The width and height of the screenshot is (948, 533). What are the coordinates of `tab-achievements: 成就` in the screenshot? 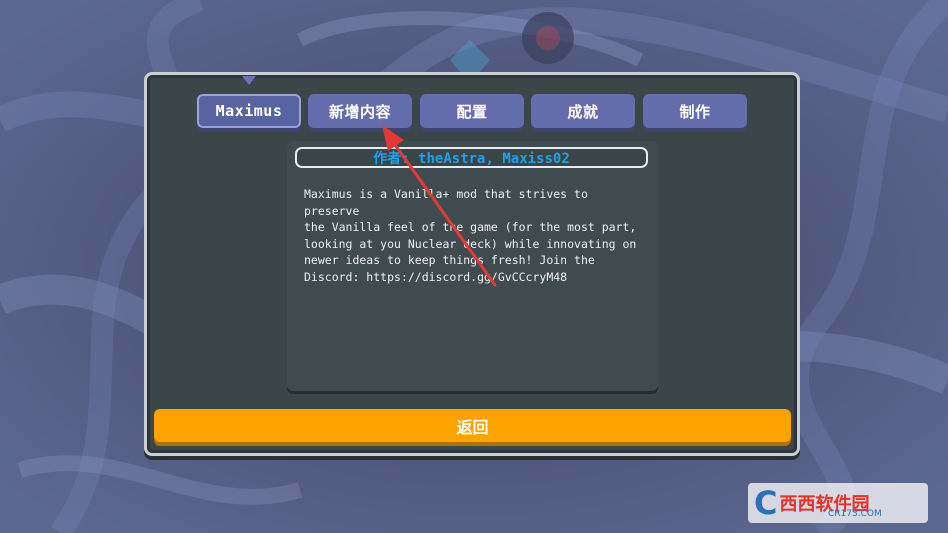 It's located at (583, 111).